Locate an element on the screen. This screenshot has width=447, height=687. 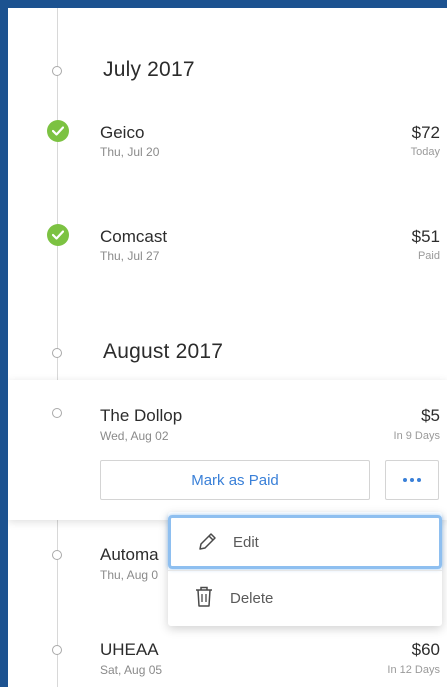
bill-date: Thu, Jul 27 is located at coordinates (130, 256).